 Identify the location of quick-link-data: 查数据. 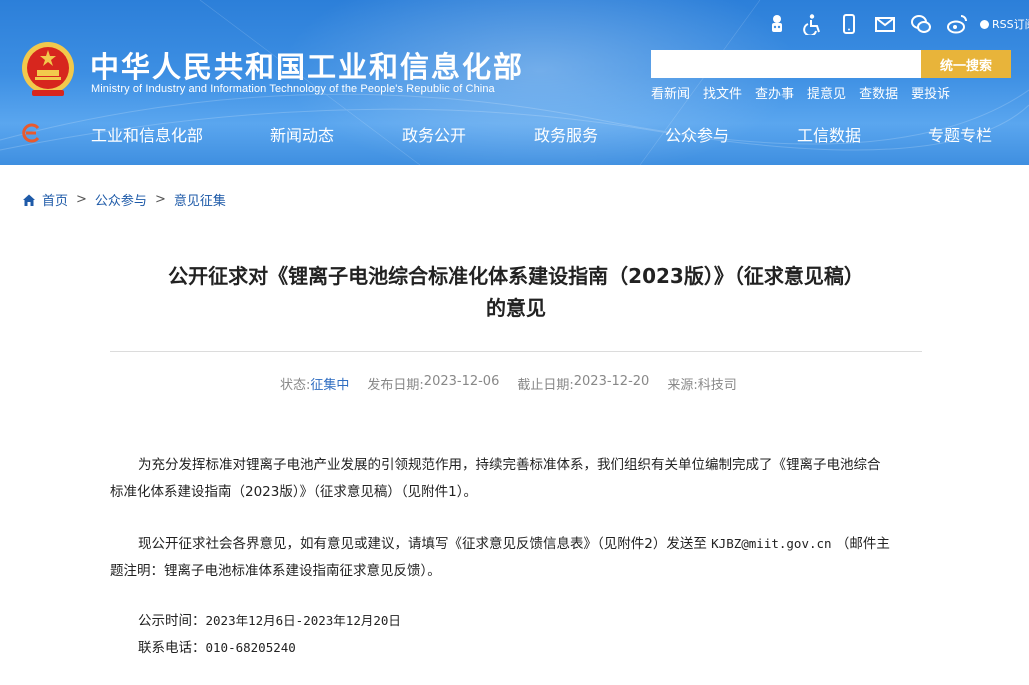
(878, 92).